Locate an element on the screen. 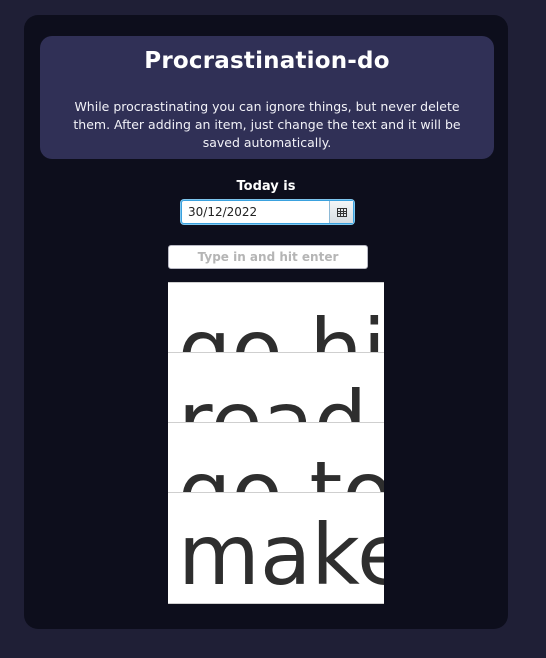 The width and height of the screenshot is (546, 658). new-item-input is located at coordinates (268, 257).